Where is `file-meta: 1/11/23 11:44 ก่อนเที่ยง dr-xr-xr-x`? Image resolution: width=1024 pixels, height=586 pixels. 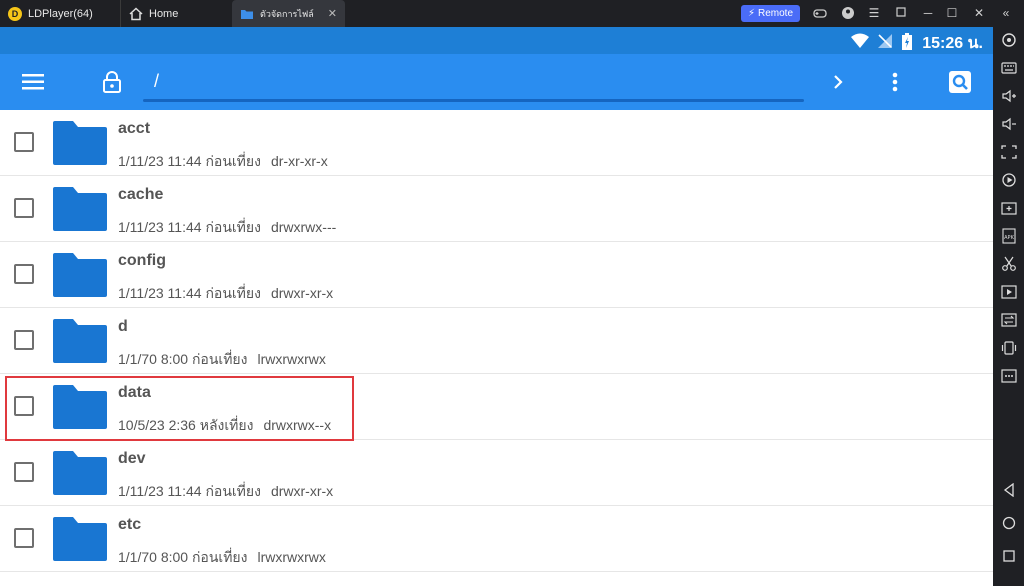
file-meta: 1/11/23 11:44 ก่อนเที่ยง dr-xr-xr-x is located at coordinates (223, 162).